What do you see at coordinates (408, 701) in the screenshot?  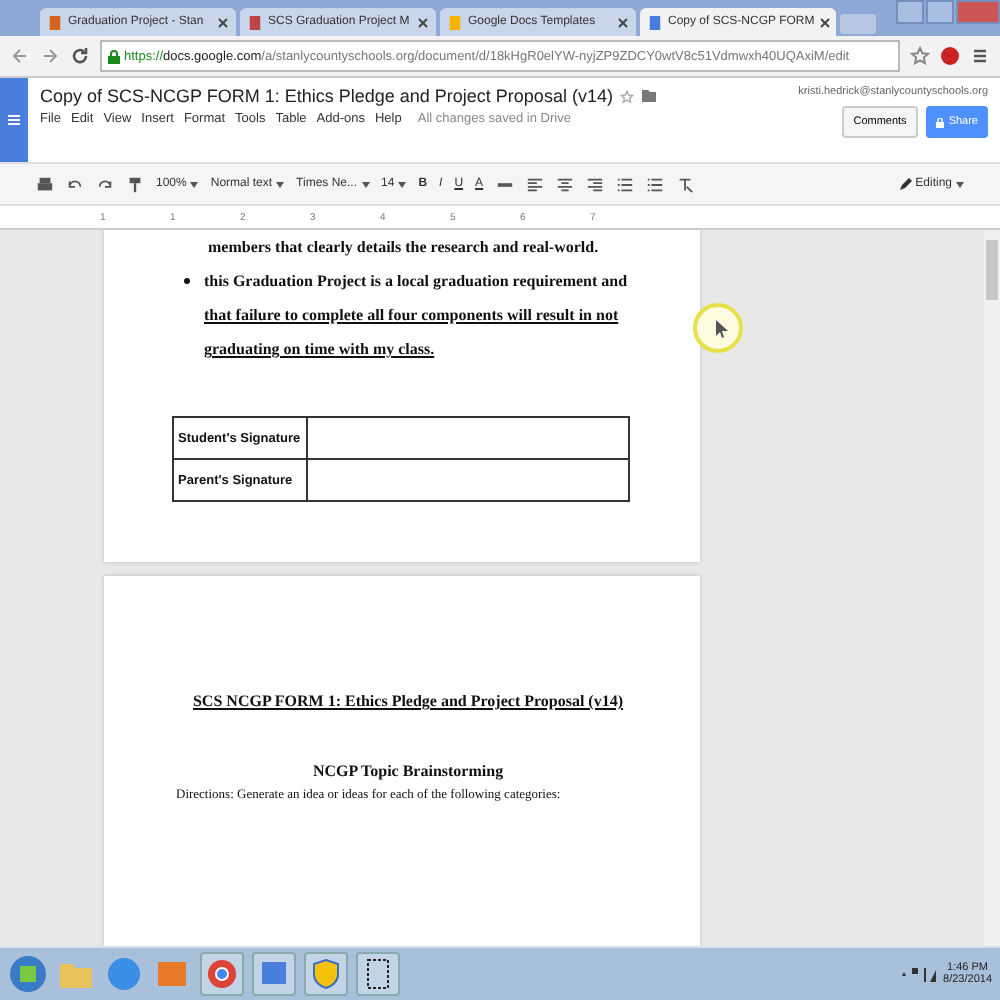 I see `form-heading: SCS NCGP FORM 1: Ethics Pledge and Project Proposal (v14)` at bounding box center [408, 701].